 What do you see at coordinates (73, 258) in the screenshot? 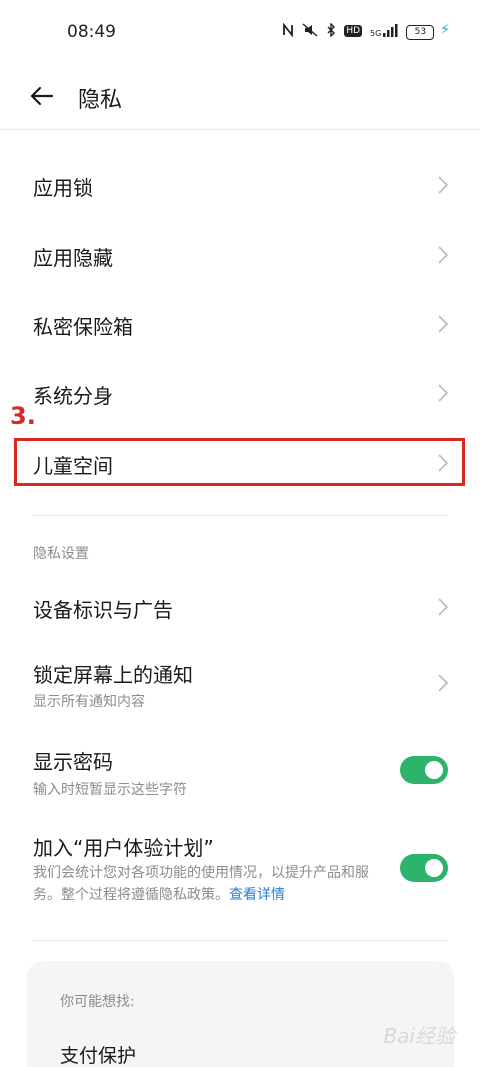
I see `menu-item-label: 应用隐藏` at bounding box center [73, 258].